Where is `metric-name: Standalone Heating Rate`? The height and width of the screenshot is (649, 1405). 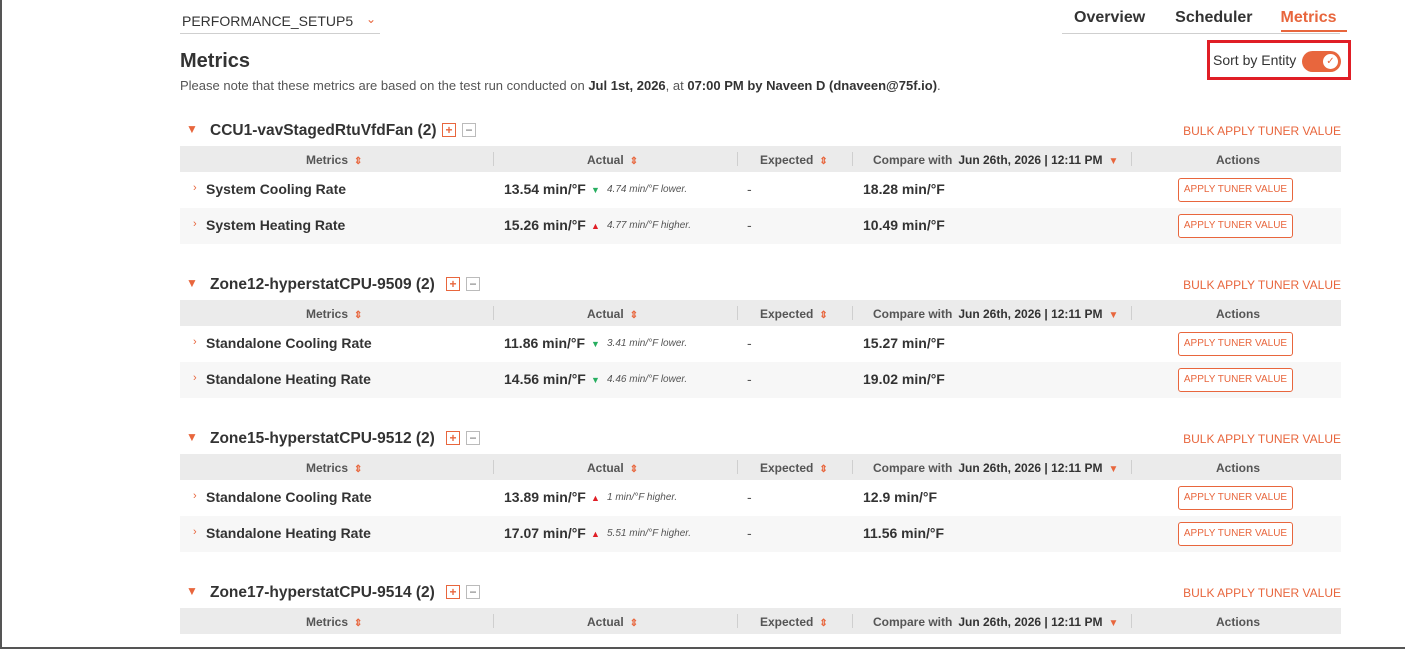 metric-name: Standalone Heating Rate is located at coordinates (288, 379).